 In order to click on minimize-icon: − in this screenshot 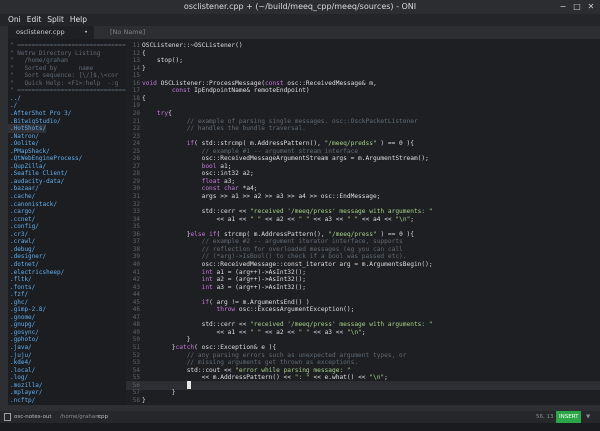, I will do `click(563, 7)`.